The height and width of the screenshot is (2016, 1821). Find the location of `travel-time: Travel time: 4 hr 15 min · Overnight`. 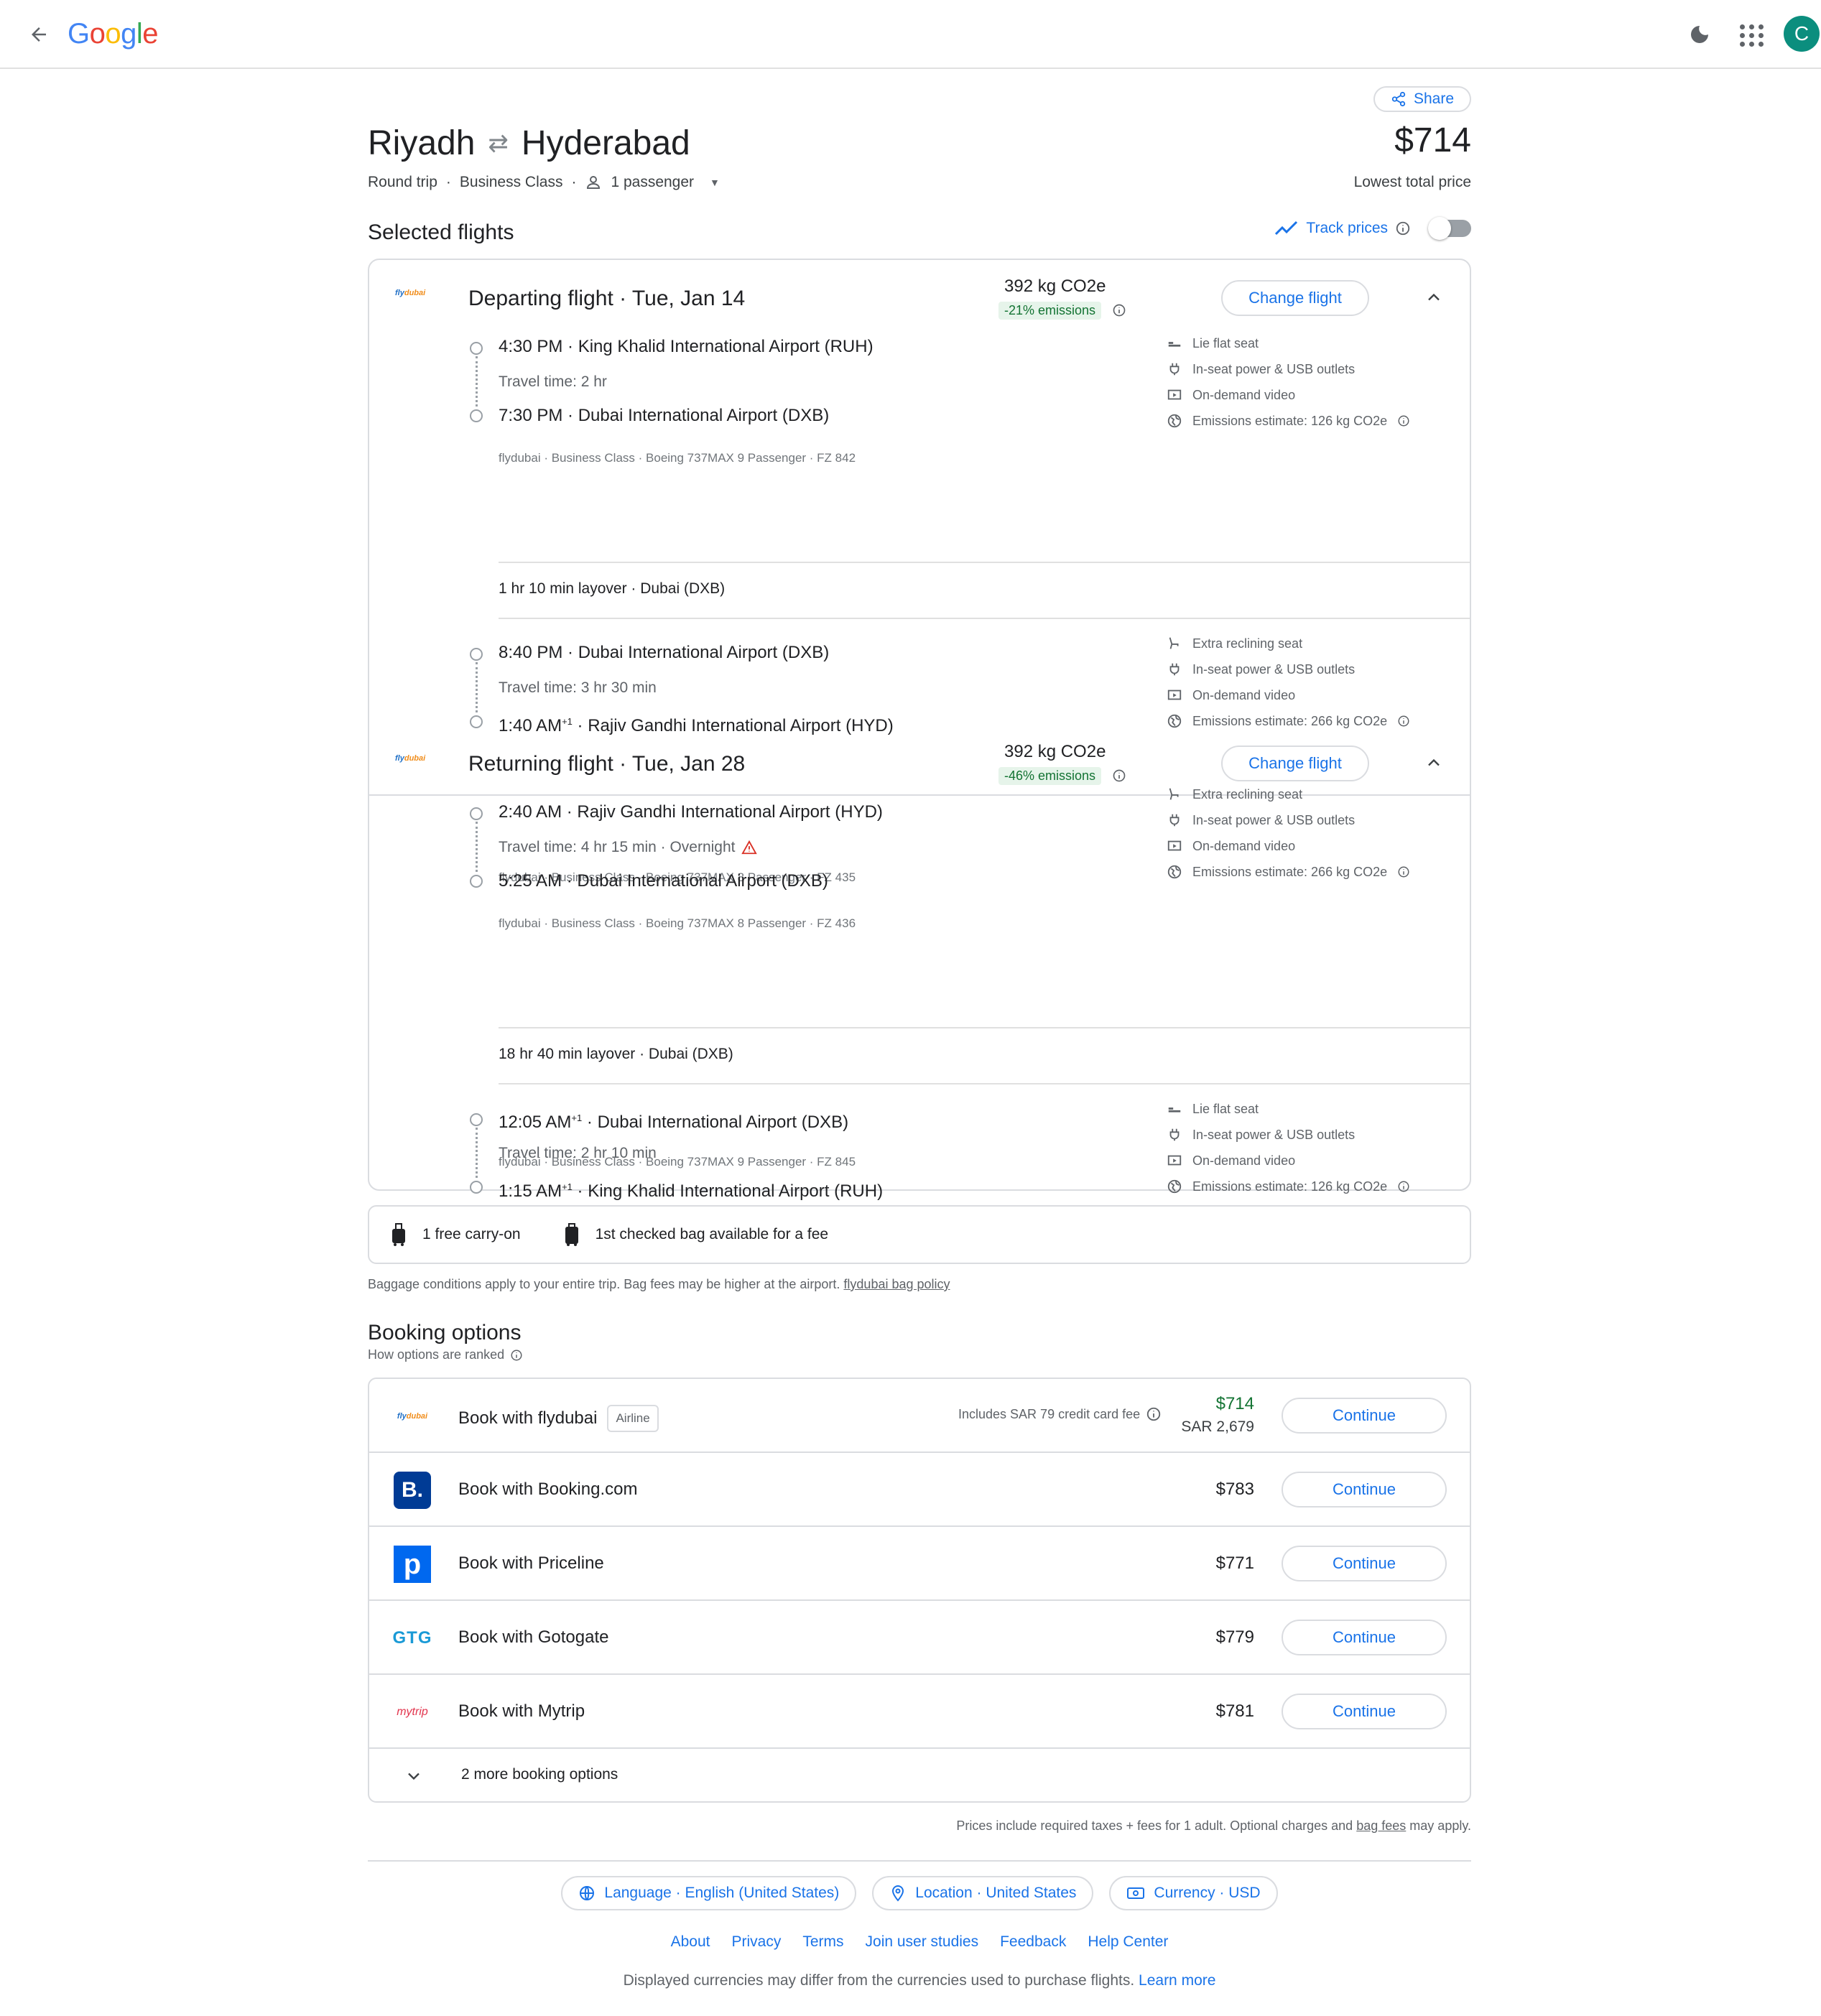

travel-time: Travel time: 4 hr 15 min · Overnight is located at coordinates (628, 848).